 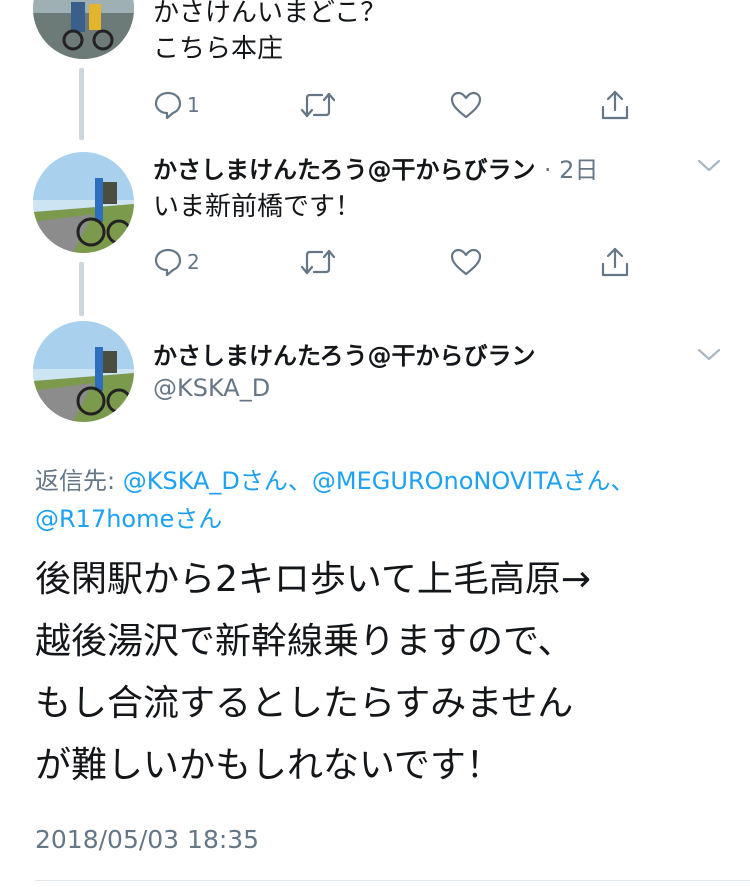 What do you see at coordinates (392, 880) in the screenshot?
I see `divider` at bounding box center [392, 880].